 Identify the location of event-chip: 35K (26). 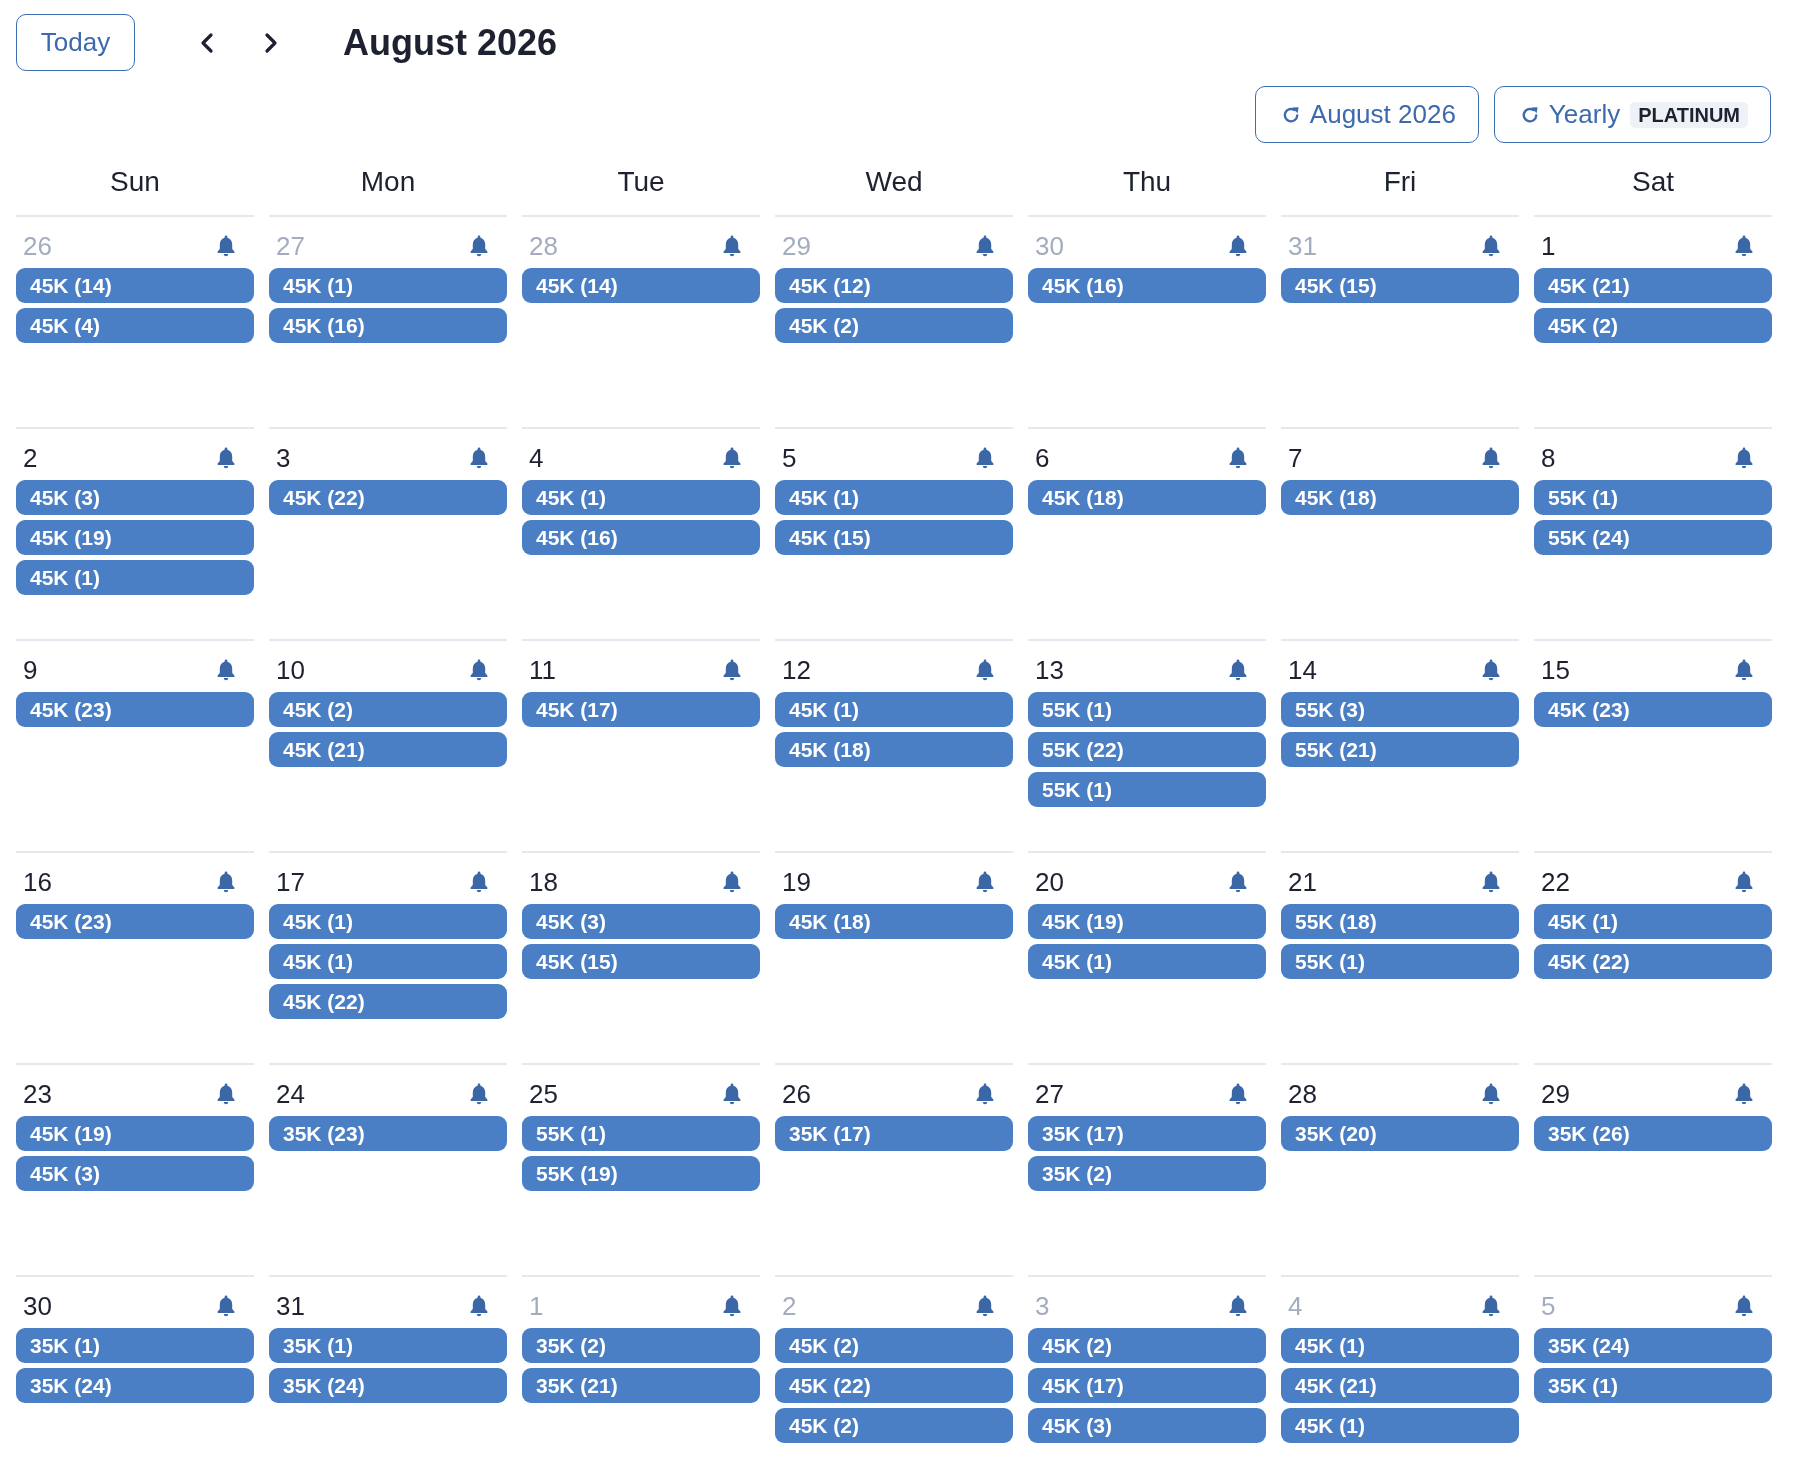
(1653, 1133).